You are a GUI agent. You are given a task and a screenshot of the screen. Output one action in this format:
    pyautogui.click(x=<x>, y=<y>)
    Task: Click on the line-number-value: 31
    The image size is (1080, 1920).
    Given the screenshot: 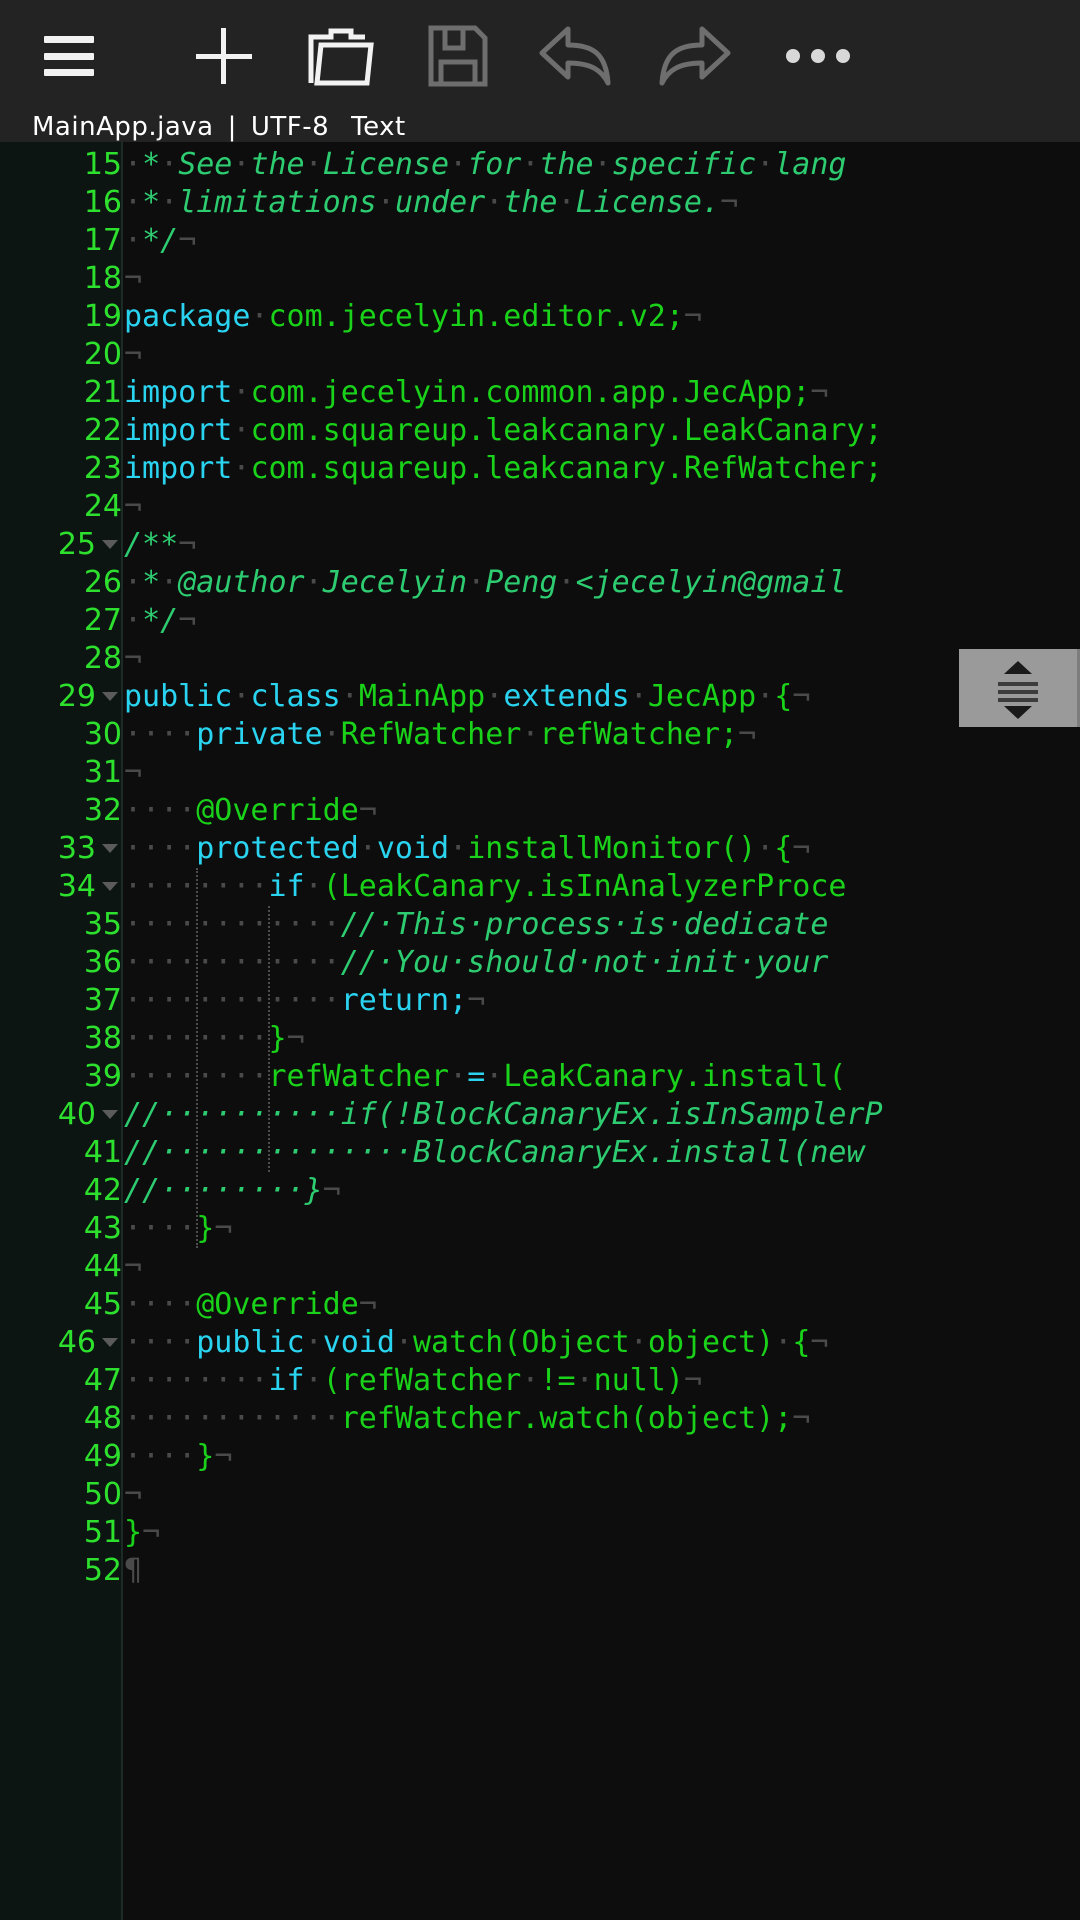 What is the action you would take?
    pyautogui.click(x=102, y=772)
    